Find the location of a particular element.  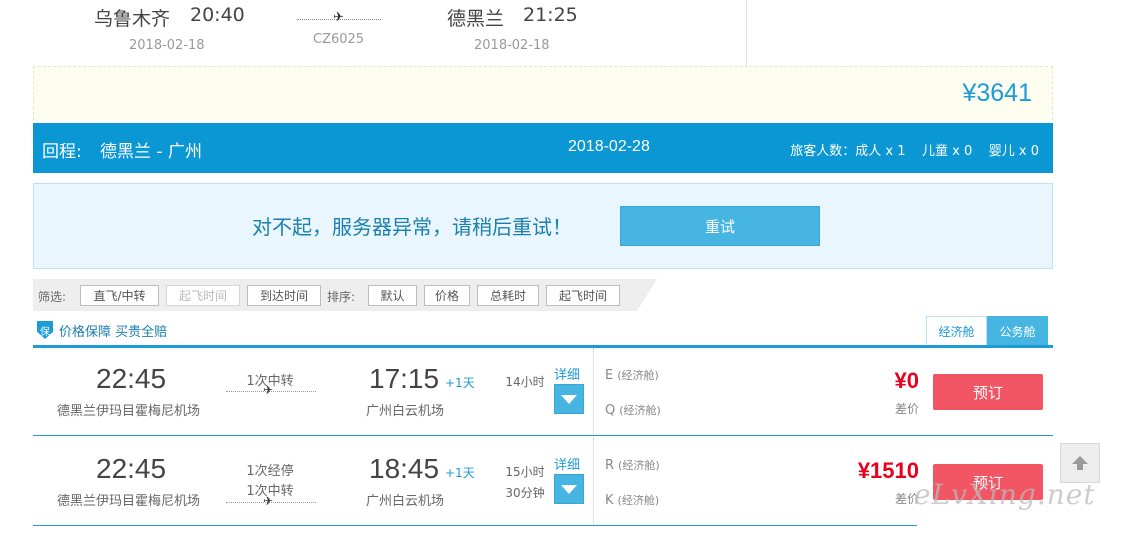

outbound-departure-date: 2018-02-18 is located at coordinates (167, 45).